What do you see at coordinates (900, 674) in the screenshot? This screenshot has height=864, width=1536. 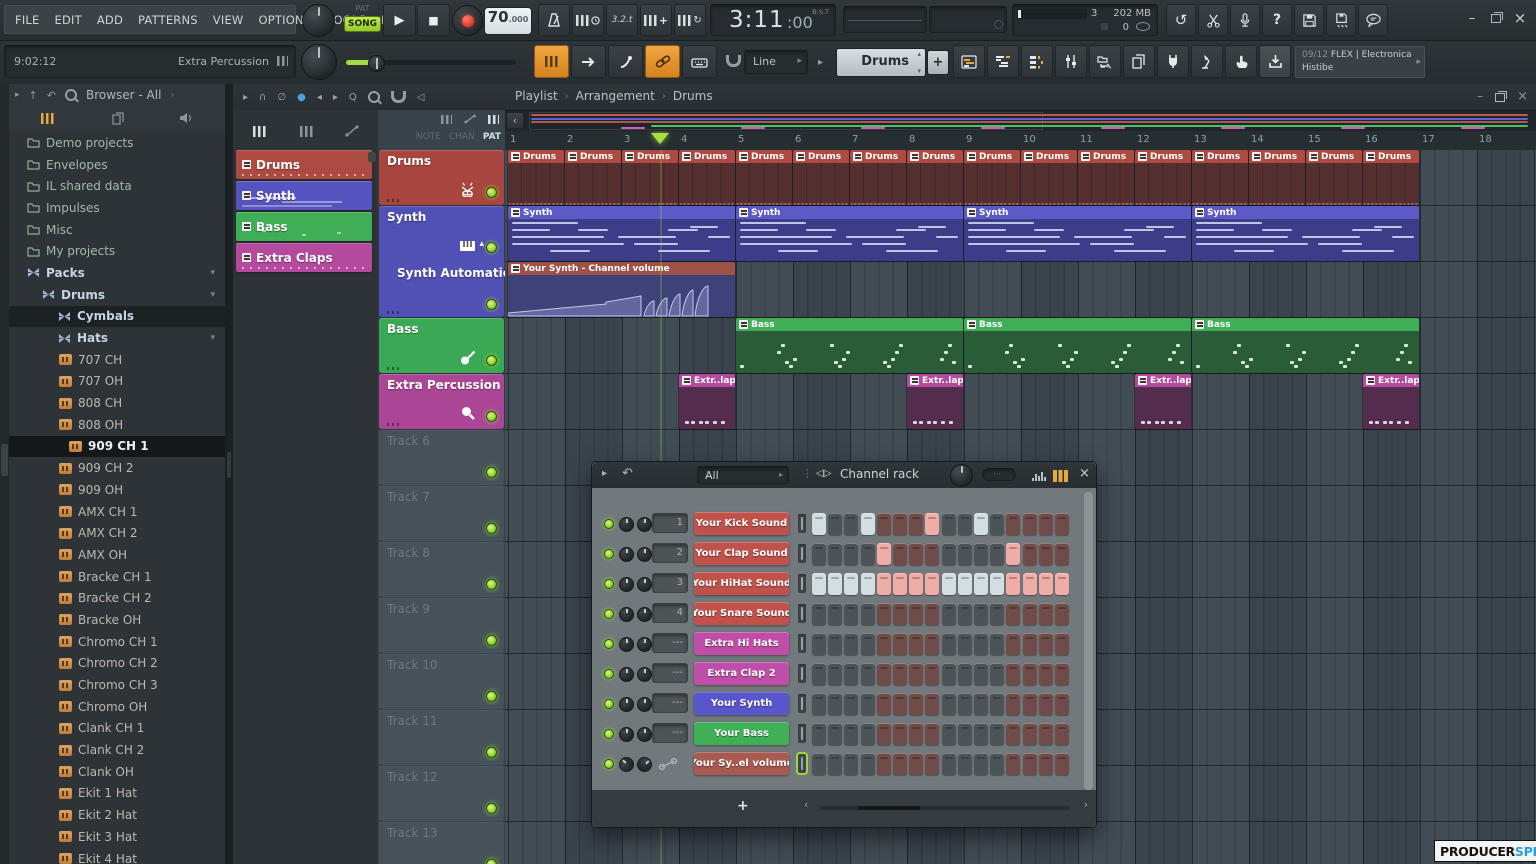 I see `step-6-off` at bounding box center [900, 674].